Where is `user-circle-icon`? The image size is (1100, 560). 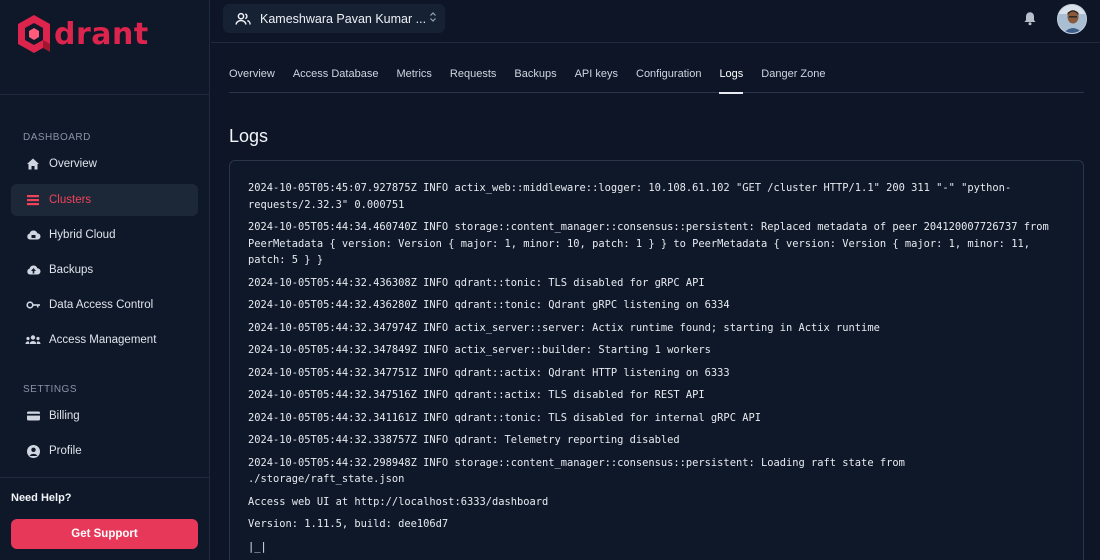 user-circle-icon is located at coordinates (33, 451).